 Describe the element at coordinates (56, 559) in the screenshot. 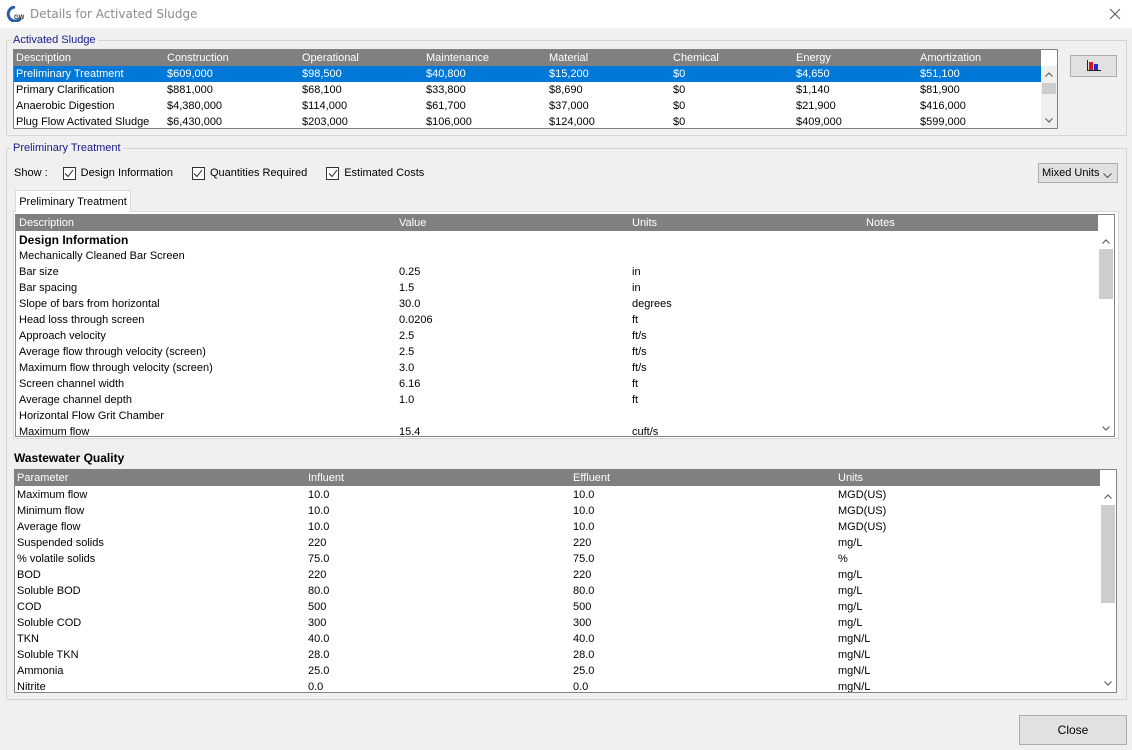

I see `table-cell: % volatile solids` at that location.